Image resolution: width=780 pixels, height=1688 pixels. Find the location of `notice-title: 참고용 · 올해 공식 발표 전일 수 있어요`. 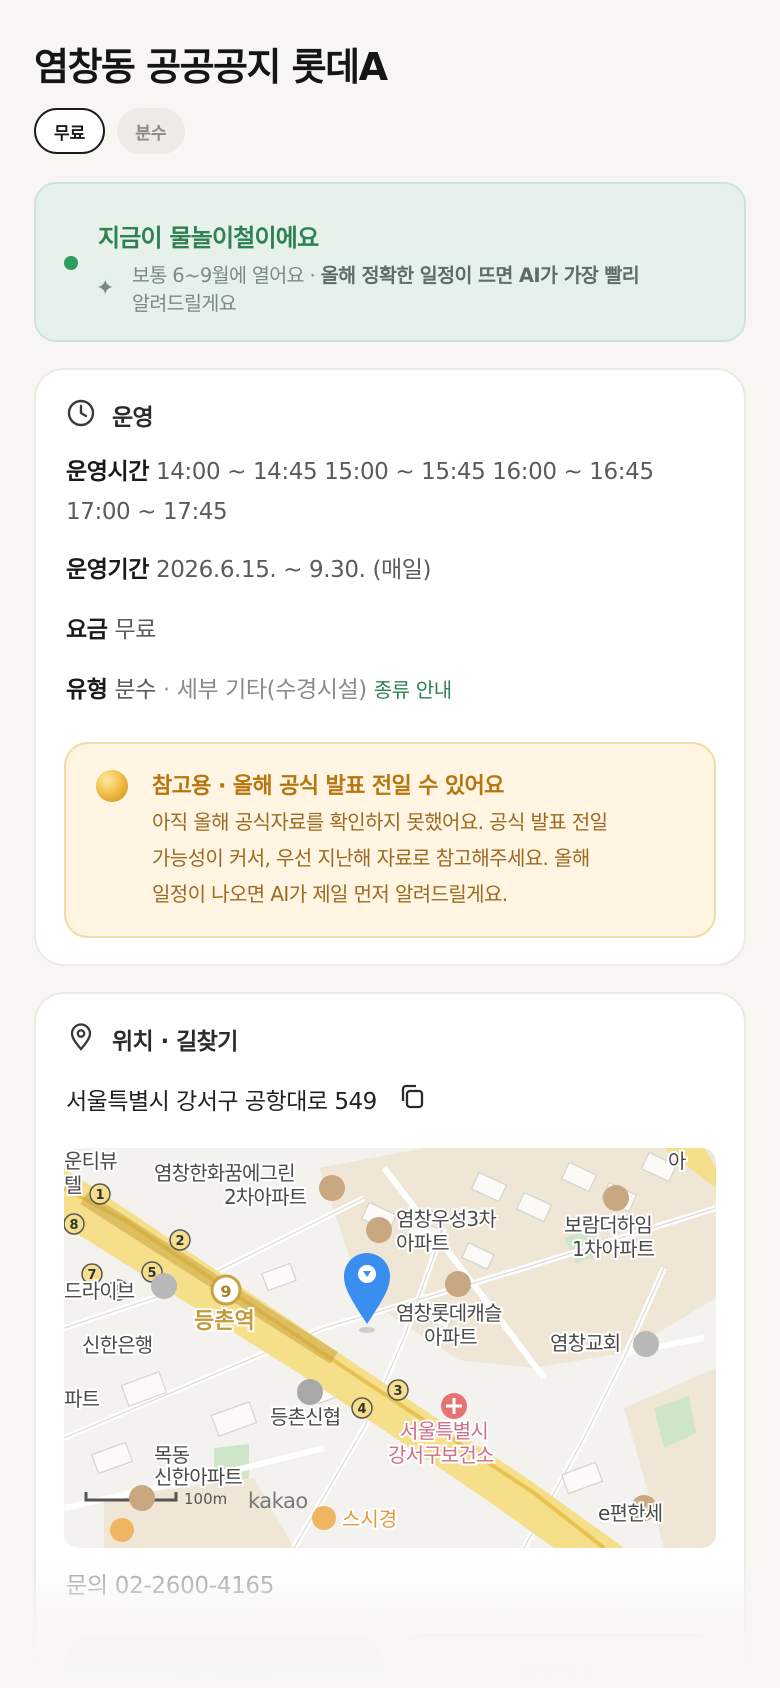

notice-title: 참고용 · 올해 공식 발표 전일 수 있어요 is located at coordinates (328, 786).